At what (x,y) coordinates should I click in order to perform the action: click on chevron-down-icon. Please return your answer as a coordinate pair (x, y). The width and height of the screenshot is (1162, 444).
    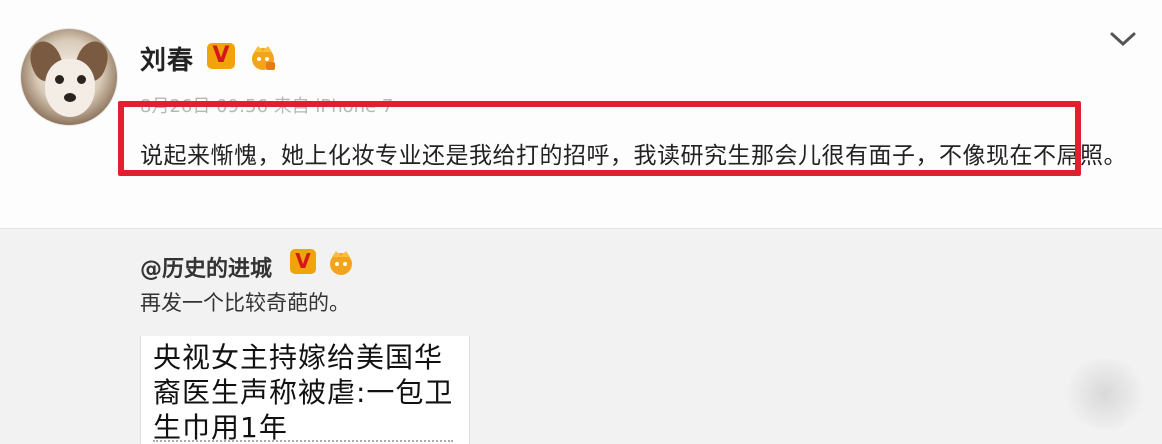
    Looking at the image, I should click on (1123, 39).